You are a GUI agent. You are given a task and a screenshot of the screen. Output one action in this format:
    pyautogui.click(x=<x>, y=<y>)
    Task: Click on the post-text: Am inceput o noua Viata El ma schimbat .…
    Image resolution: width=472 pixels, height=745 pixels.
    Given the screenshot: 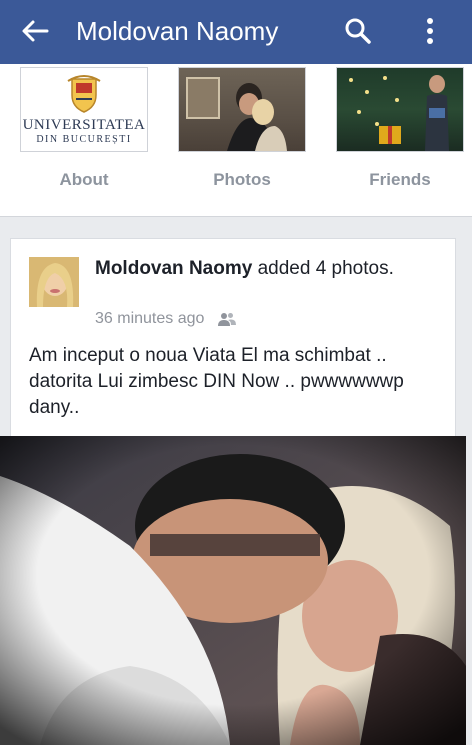 What is the action you would take?
    pyautogui.click(x=216, y=381)
    